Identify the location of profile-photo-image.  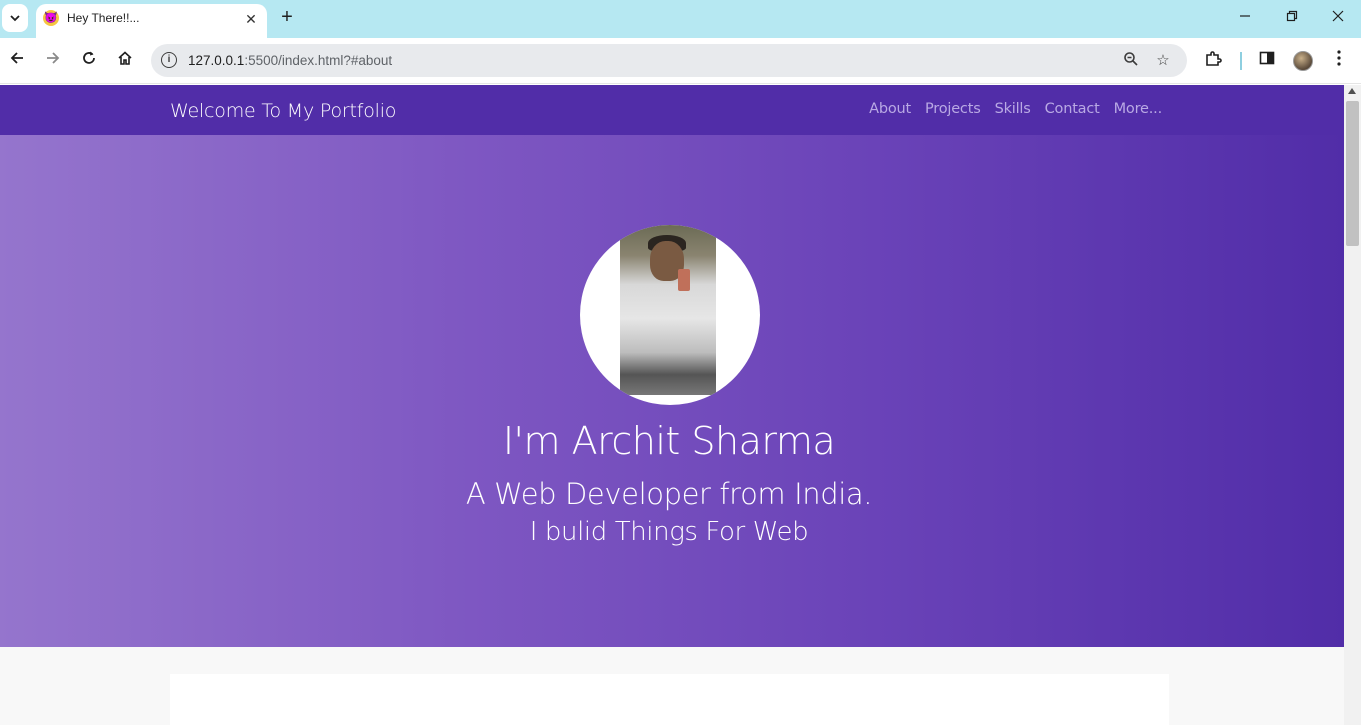
(668, 310).